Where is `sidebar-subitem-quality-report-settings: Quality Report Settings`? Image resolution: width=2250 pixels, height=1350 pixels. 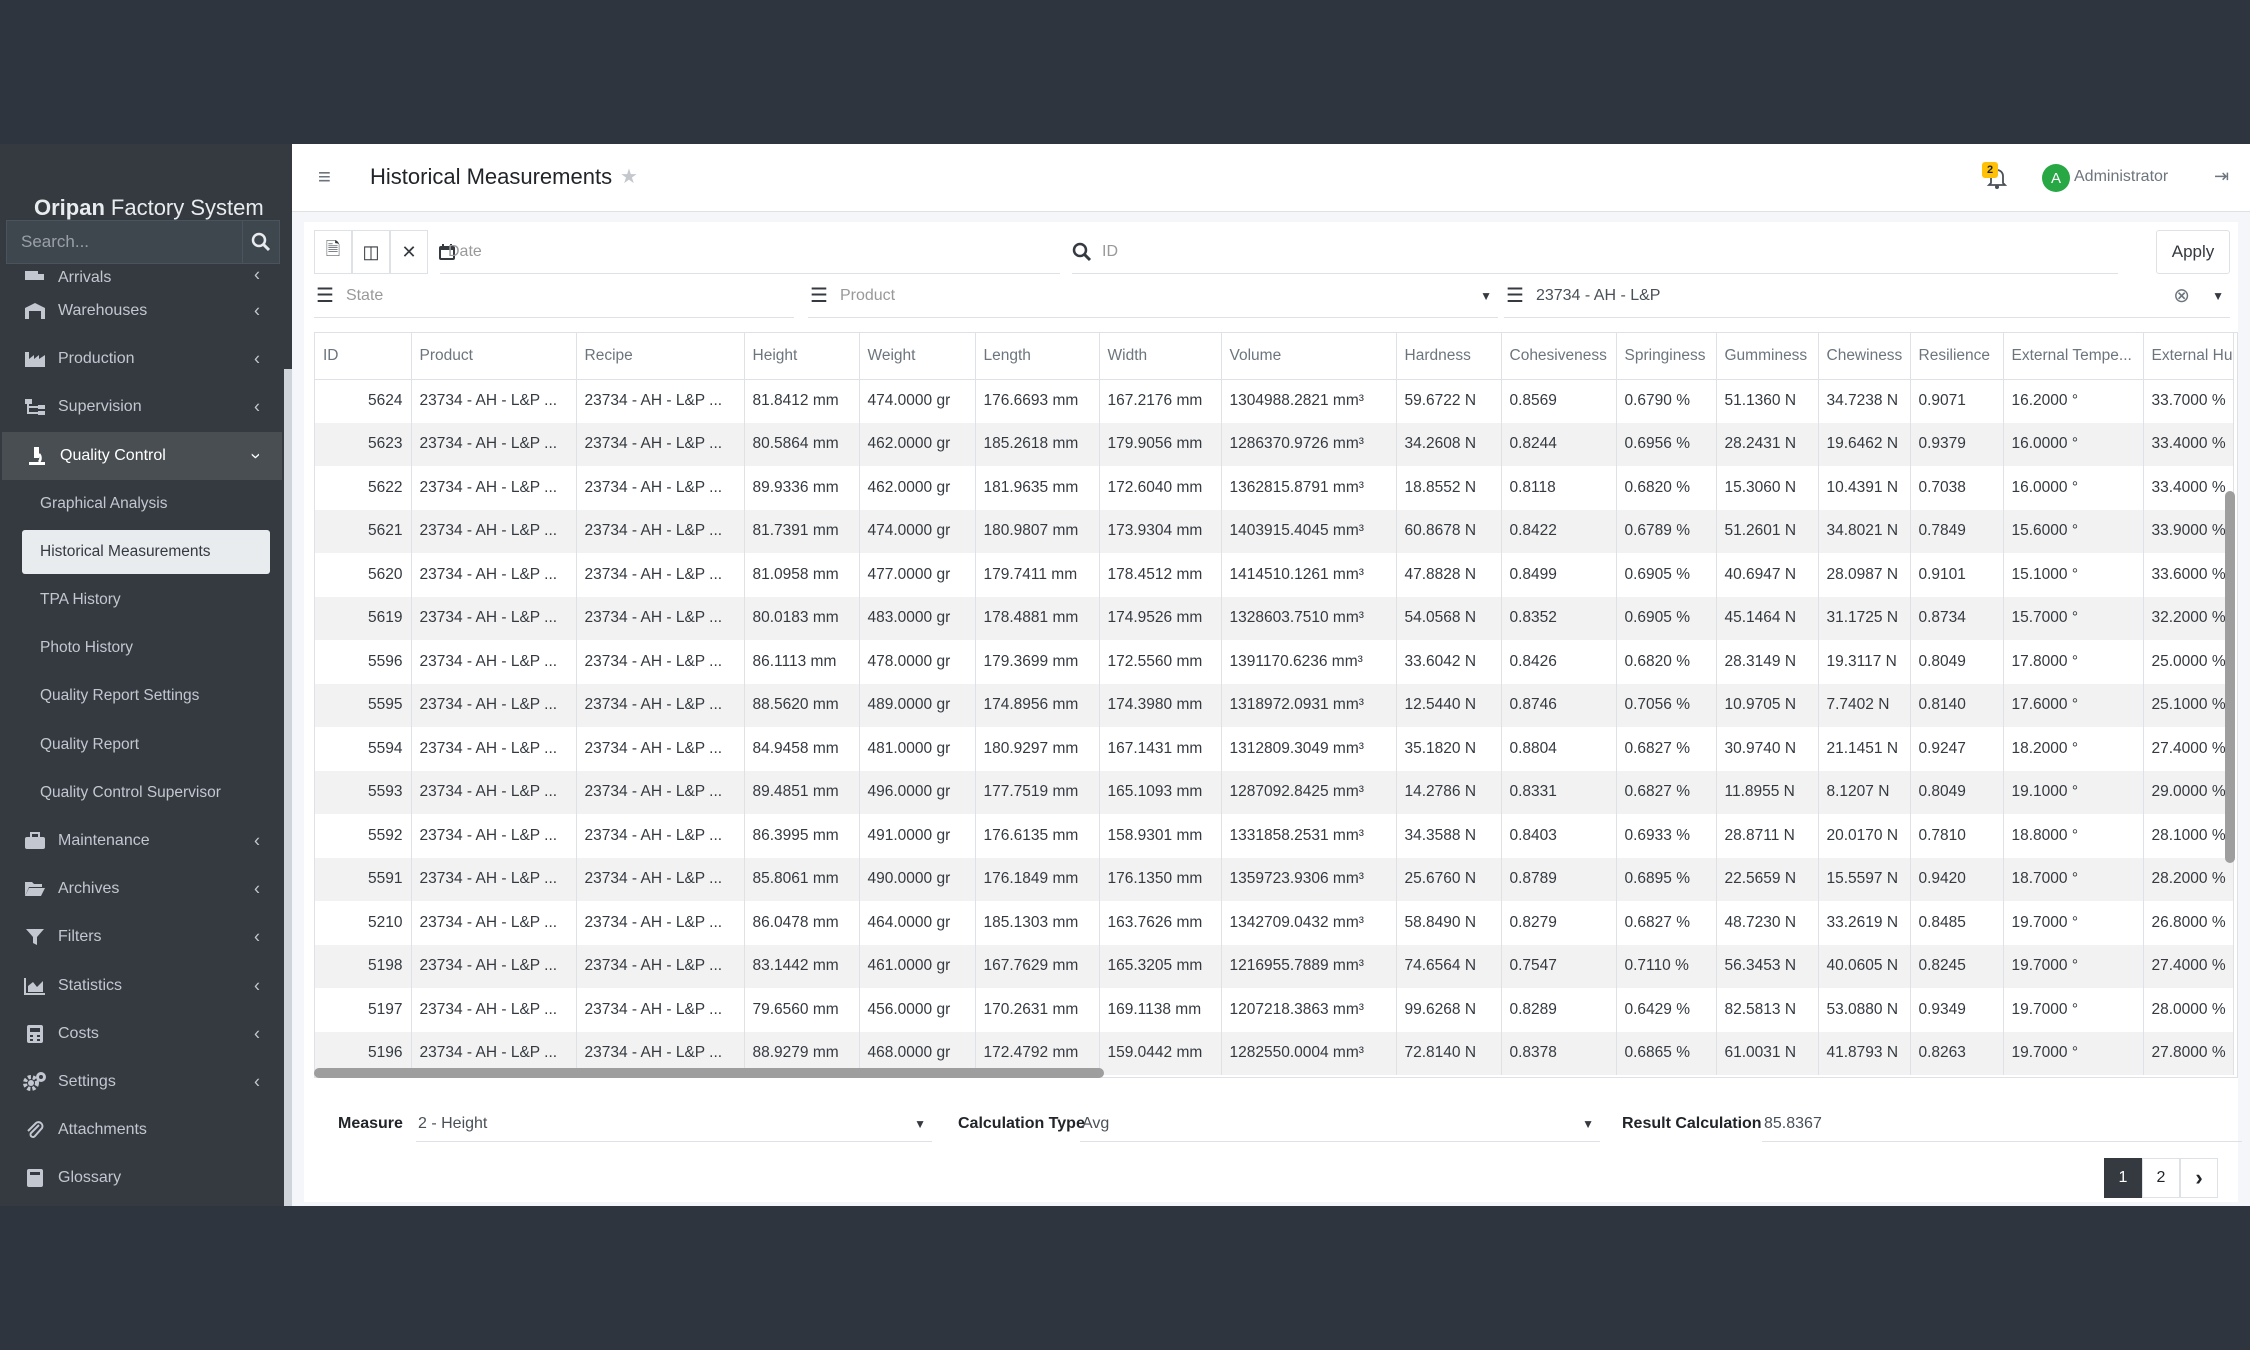 sidebar-subitem-quality-report-settings: Quality Report Settings is located at coordinates (142, 696).